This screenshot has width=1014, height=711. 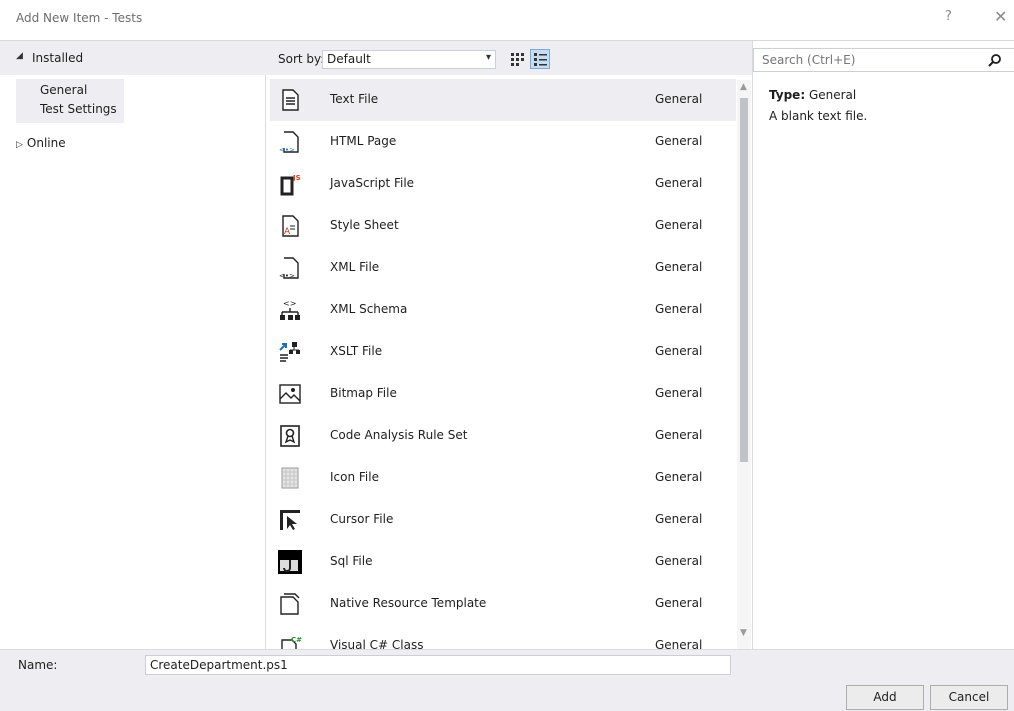 I want to click on type-label: Type:, so click(x=787, y=95).